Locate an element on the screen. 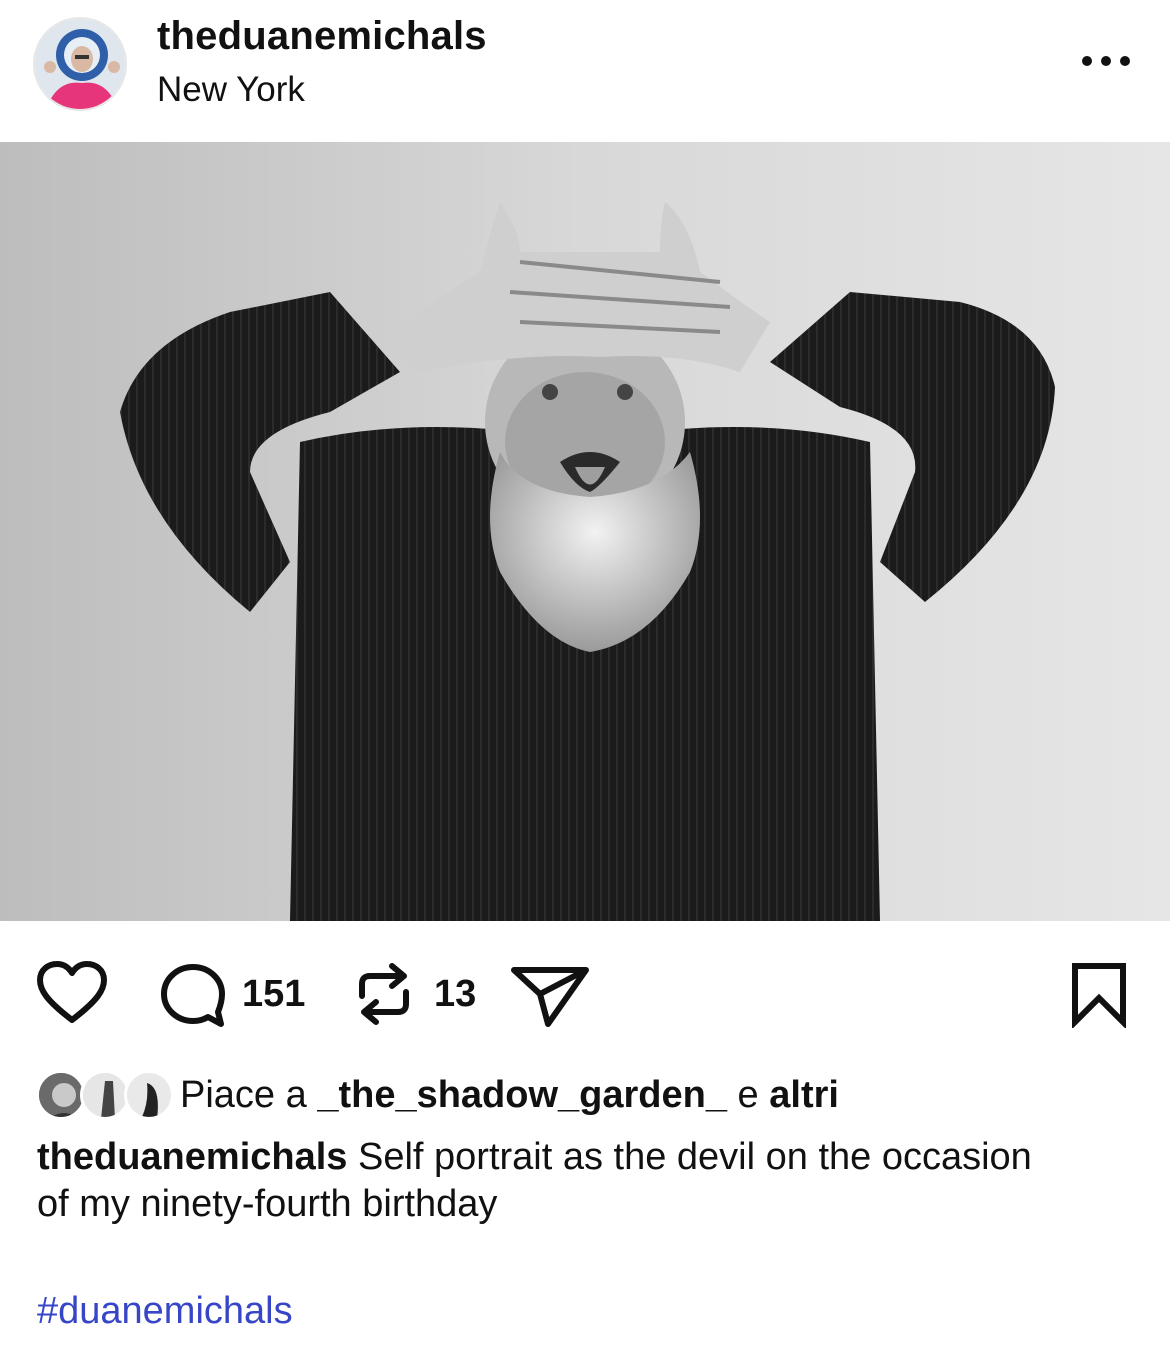 The image size is (1170, 1350). heart-icon is located at coordinates (72, 992).